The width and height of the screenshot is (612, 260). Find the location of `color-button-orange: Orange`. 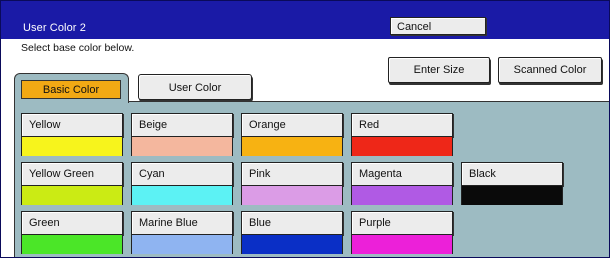

color-button-orange: Orange is located at coordinates (292, 135).